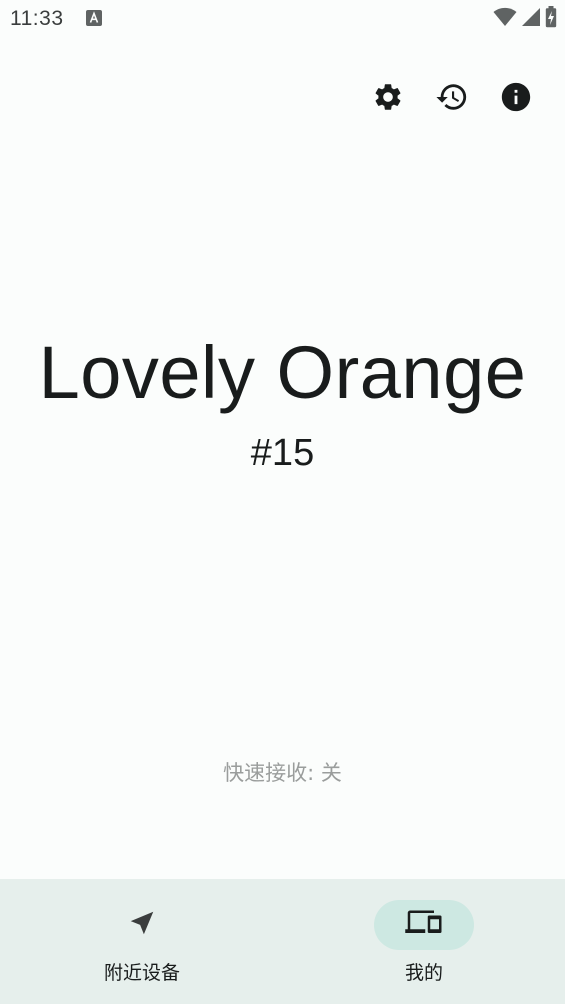  Describe the element at coordinates (551, 19) in the screenshot. I see `battery-charging-icon` at that location.